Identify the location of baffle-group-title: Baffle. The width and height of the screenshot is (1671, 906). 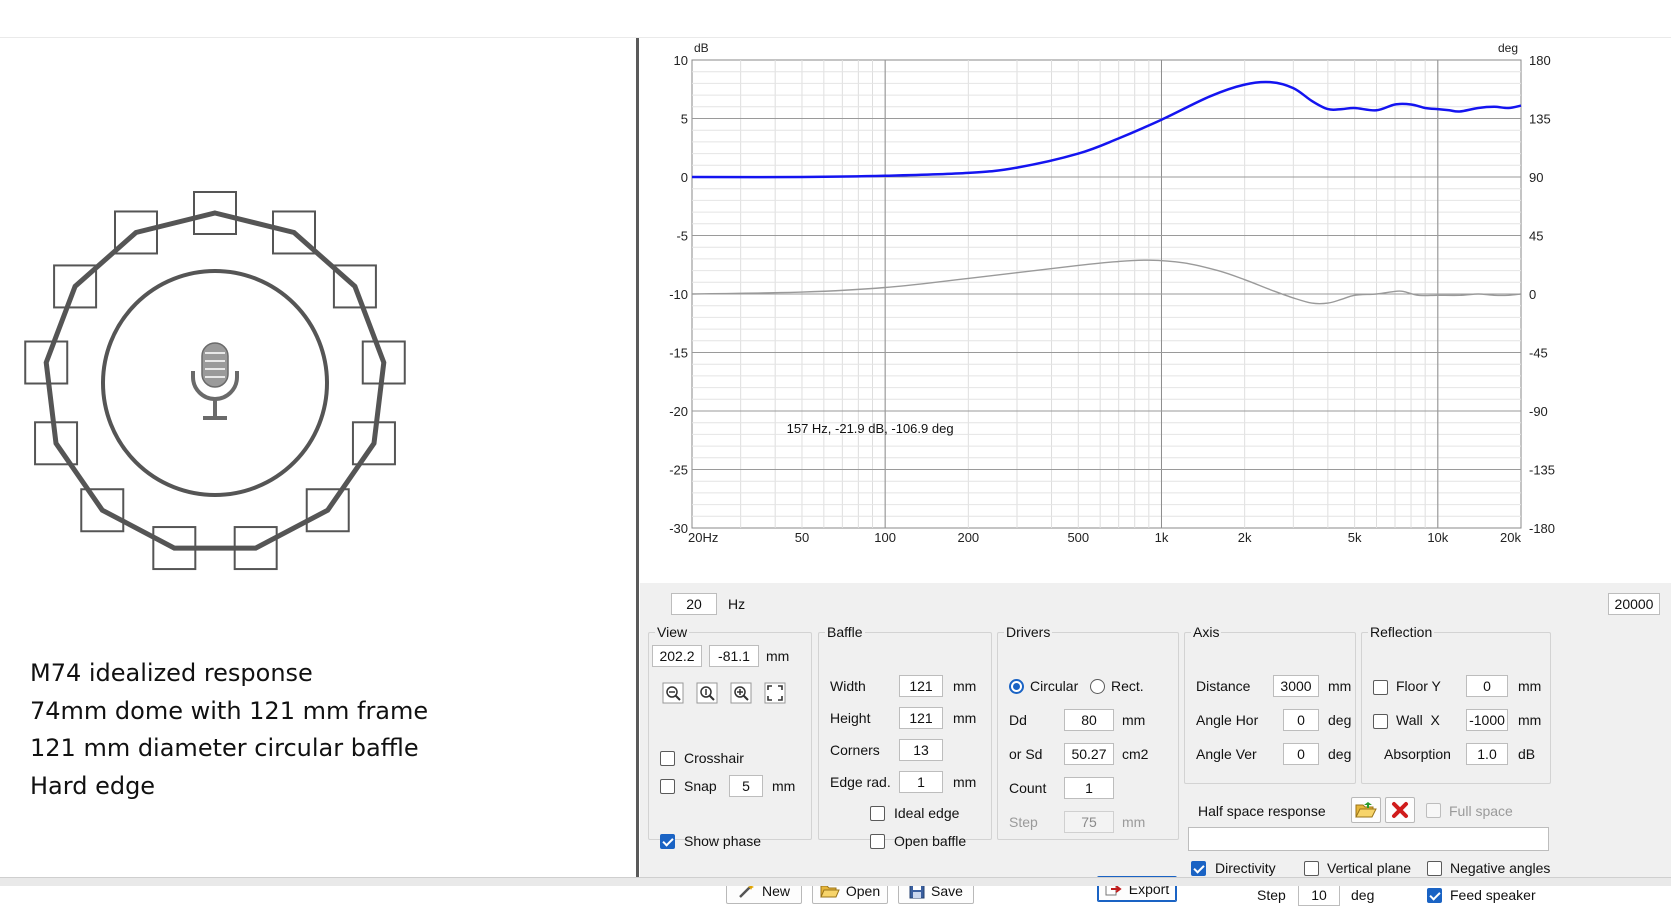
(845, 632).